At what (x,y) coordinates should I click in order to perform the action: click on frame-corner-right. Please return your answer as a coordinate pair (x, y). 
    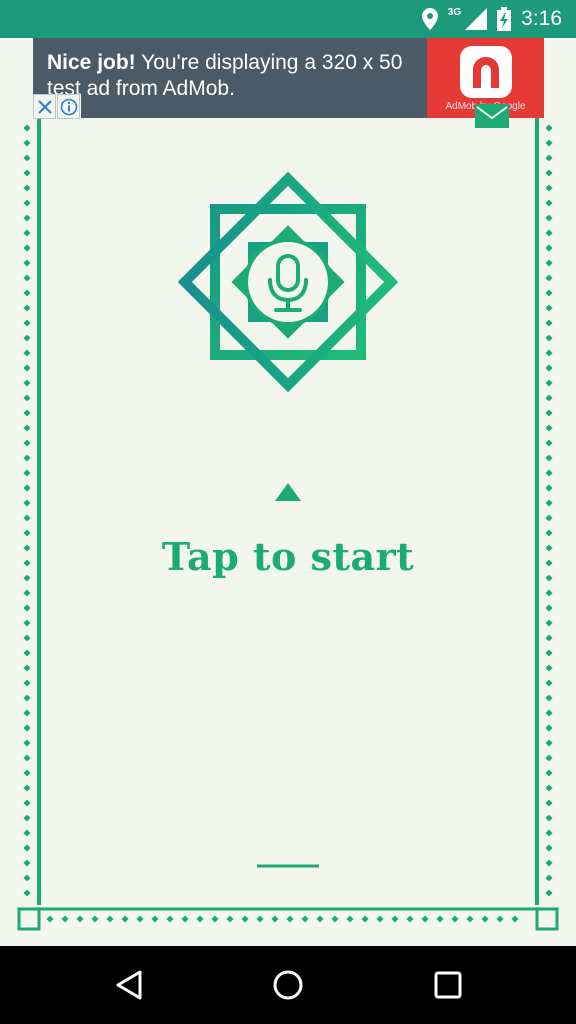
    Looking at the image, I should click on (547, 919).